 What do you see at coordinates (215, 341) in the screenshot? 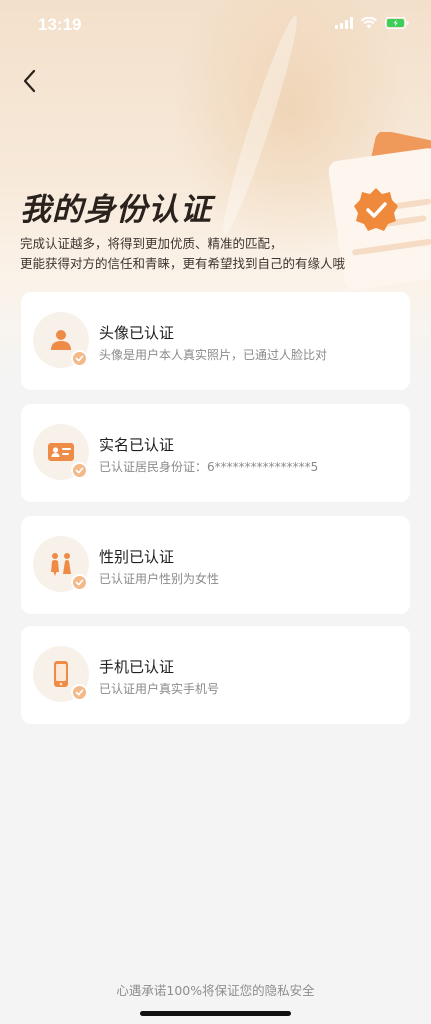
I see `avatar-verification-card: 头像已认证 头像是用户本人真实照片，已通过人脸比对` at bounding box center [215, 341].